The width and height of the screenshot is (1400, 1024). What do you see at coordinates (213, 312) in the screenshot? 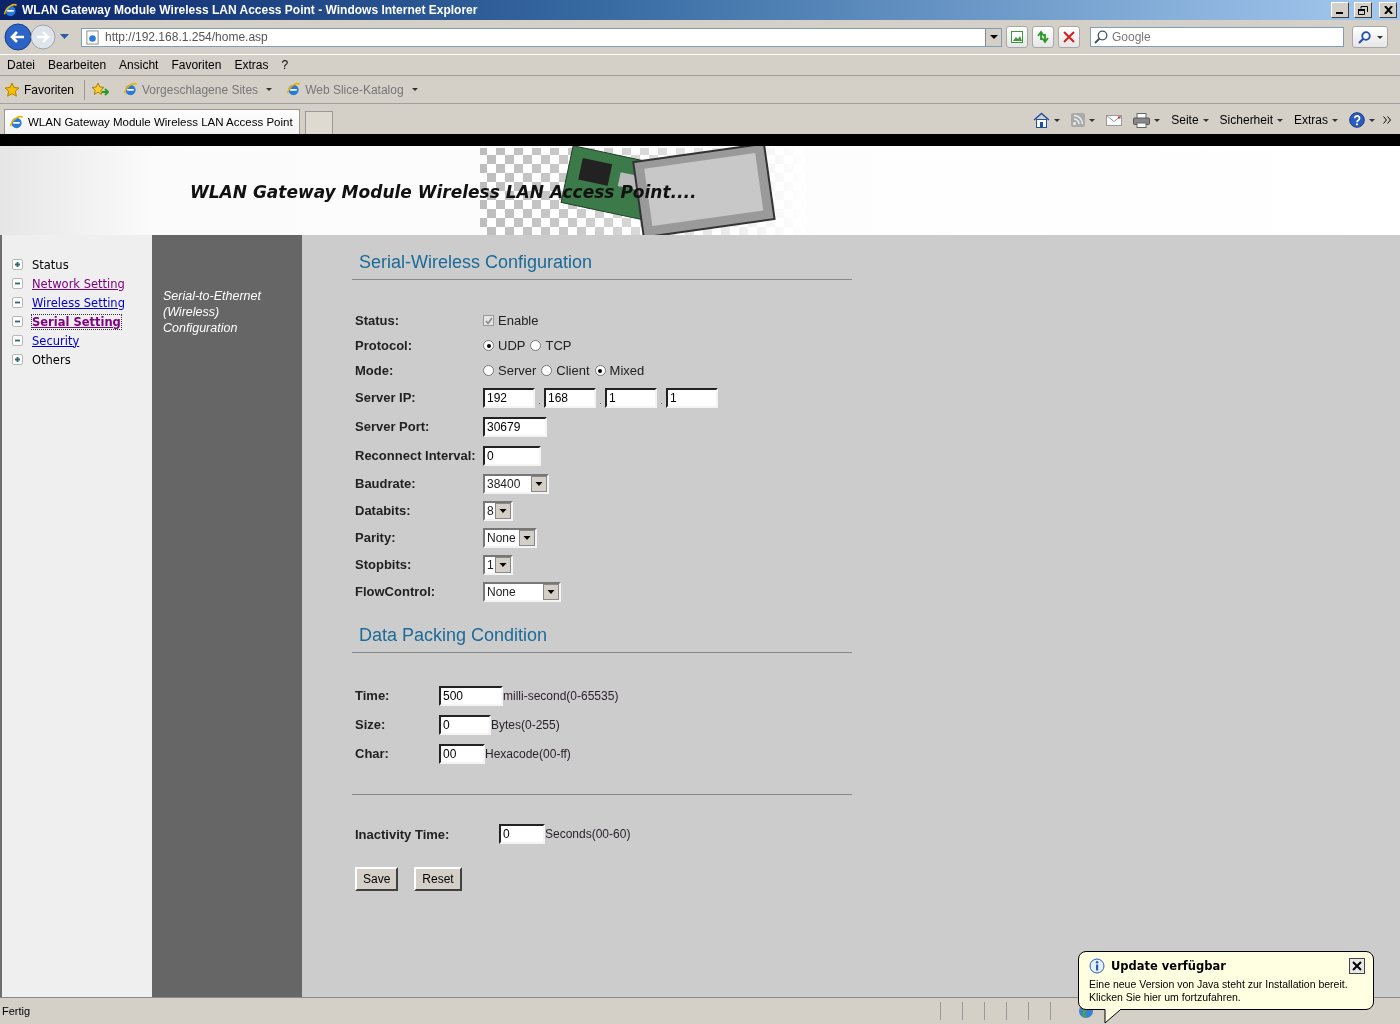
I see `section-caption: Serial-to-Ethernet (Wireless) Configuration` at bounding box center [213, 312].